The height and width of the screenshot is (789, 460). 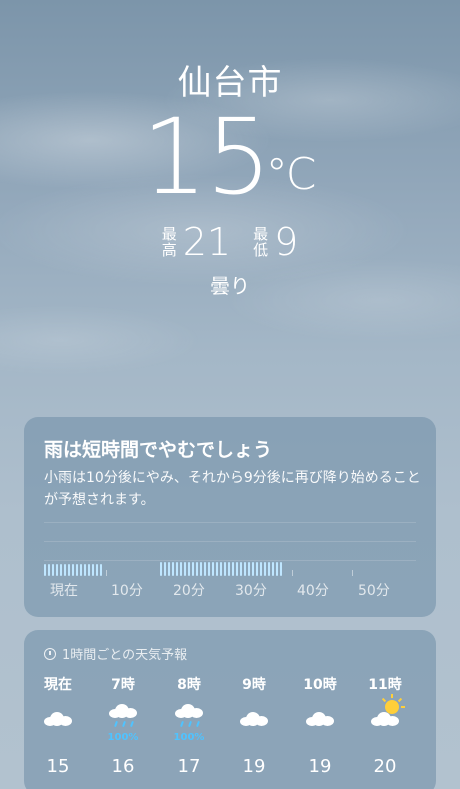 I want to click on high-label-bottom: 高, so click(x=169, y=250).